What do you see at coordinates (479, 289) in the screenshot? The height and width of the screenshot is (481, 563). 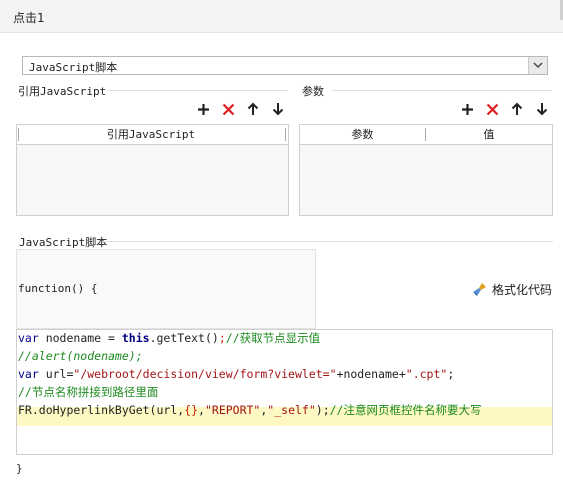 I see `broom-icon` at bounding box center [479, 289].